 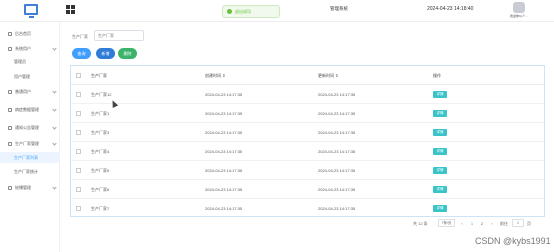 What do you see at coordinates (100, 170) in the screenshot?
I see `cell-manufacturer: 生产厂家5` at bounding box center [100, 170].